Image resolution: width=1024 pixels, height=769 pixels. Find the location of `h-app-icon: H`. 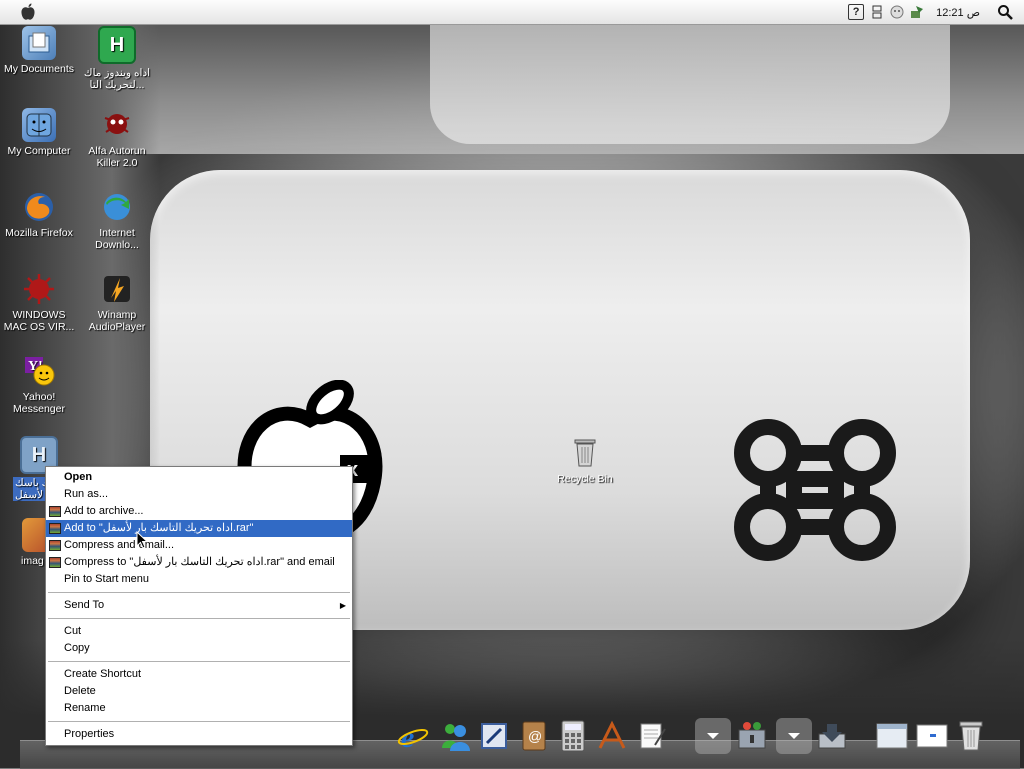

h-app-icon: H is located at coordinates (117, 45).